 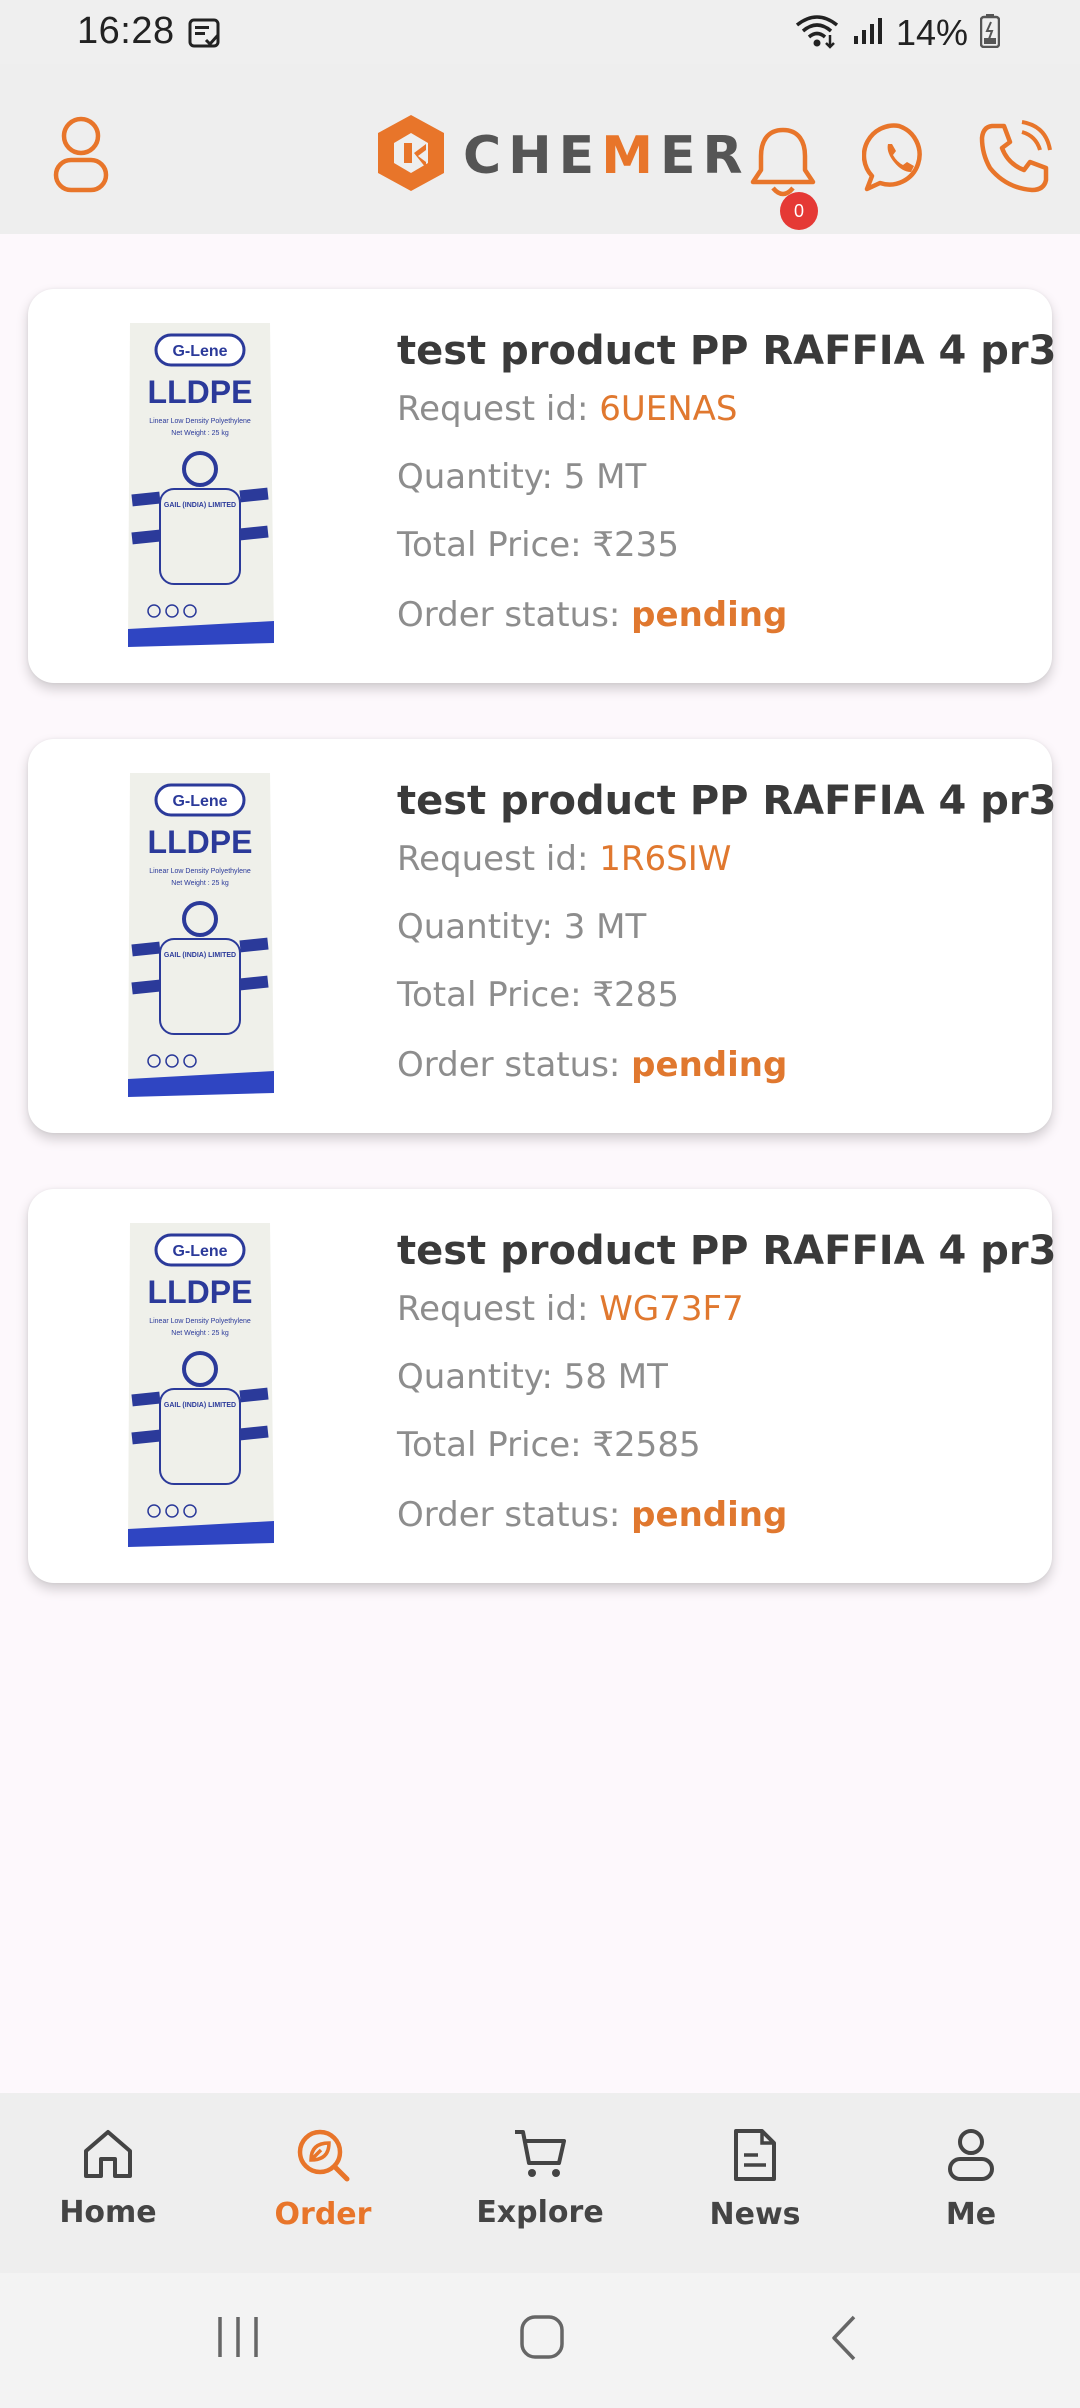 I want to click on person-icon, so click(x=971, y=2155).